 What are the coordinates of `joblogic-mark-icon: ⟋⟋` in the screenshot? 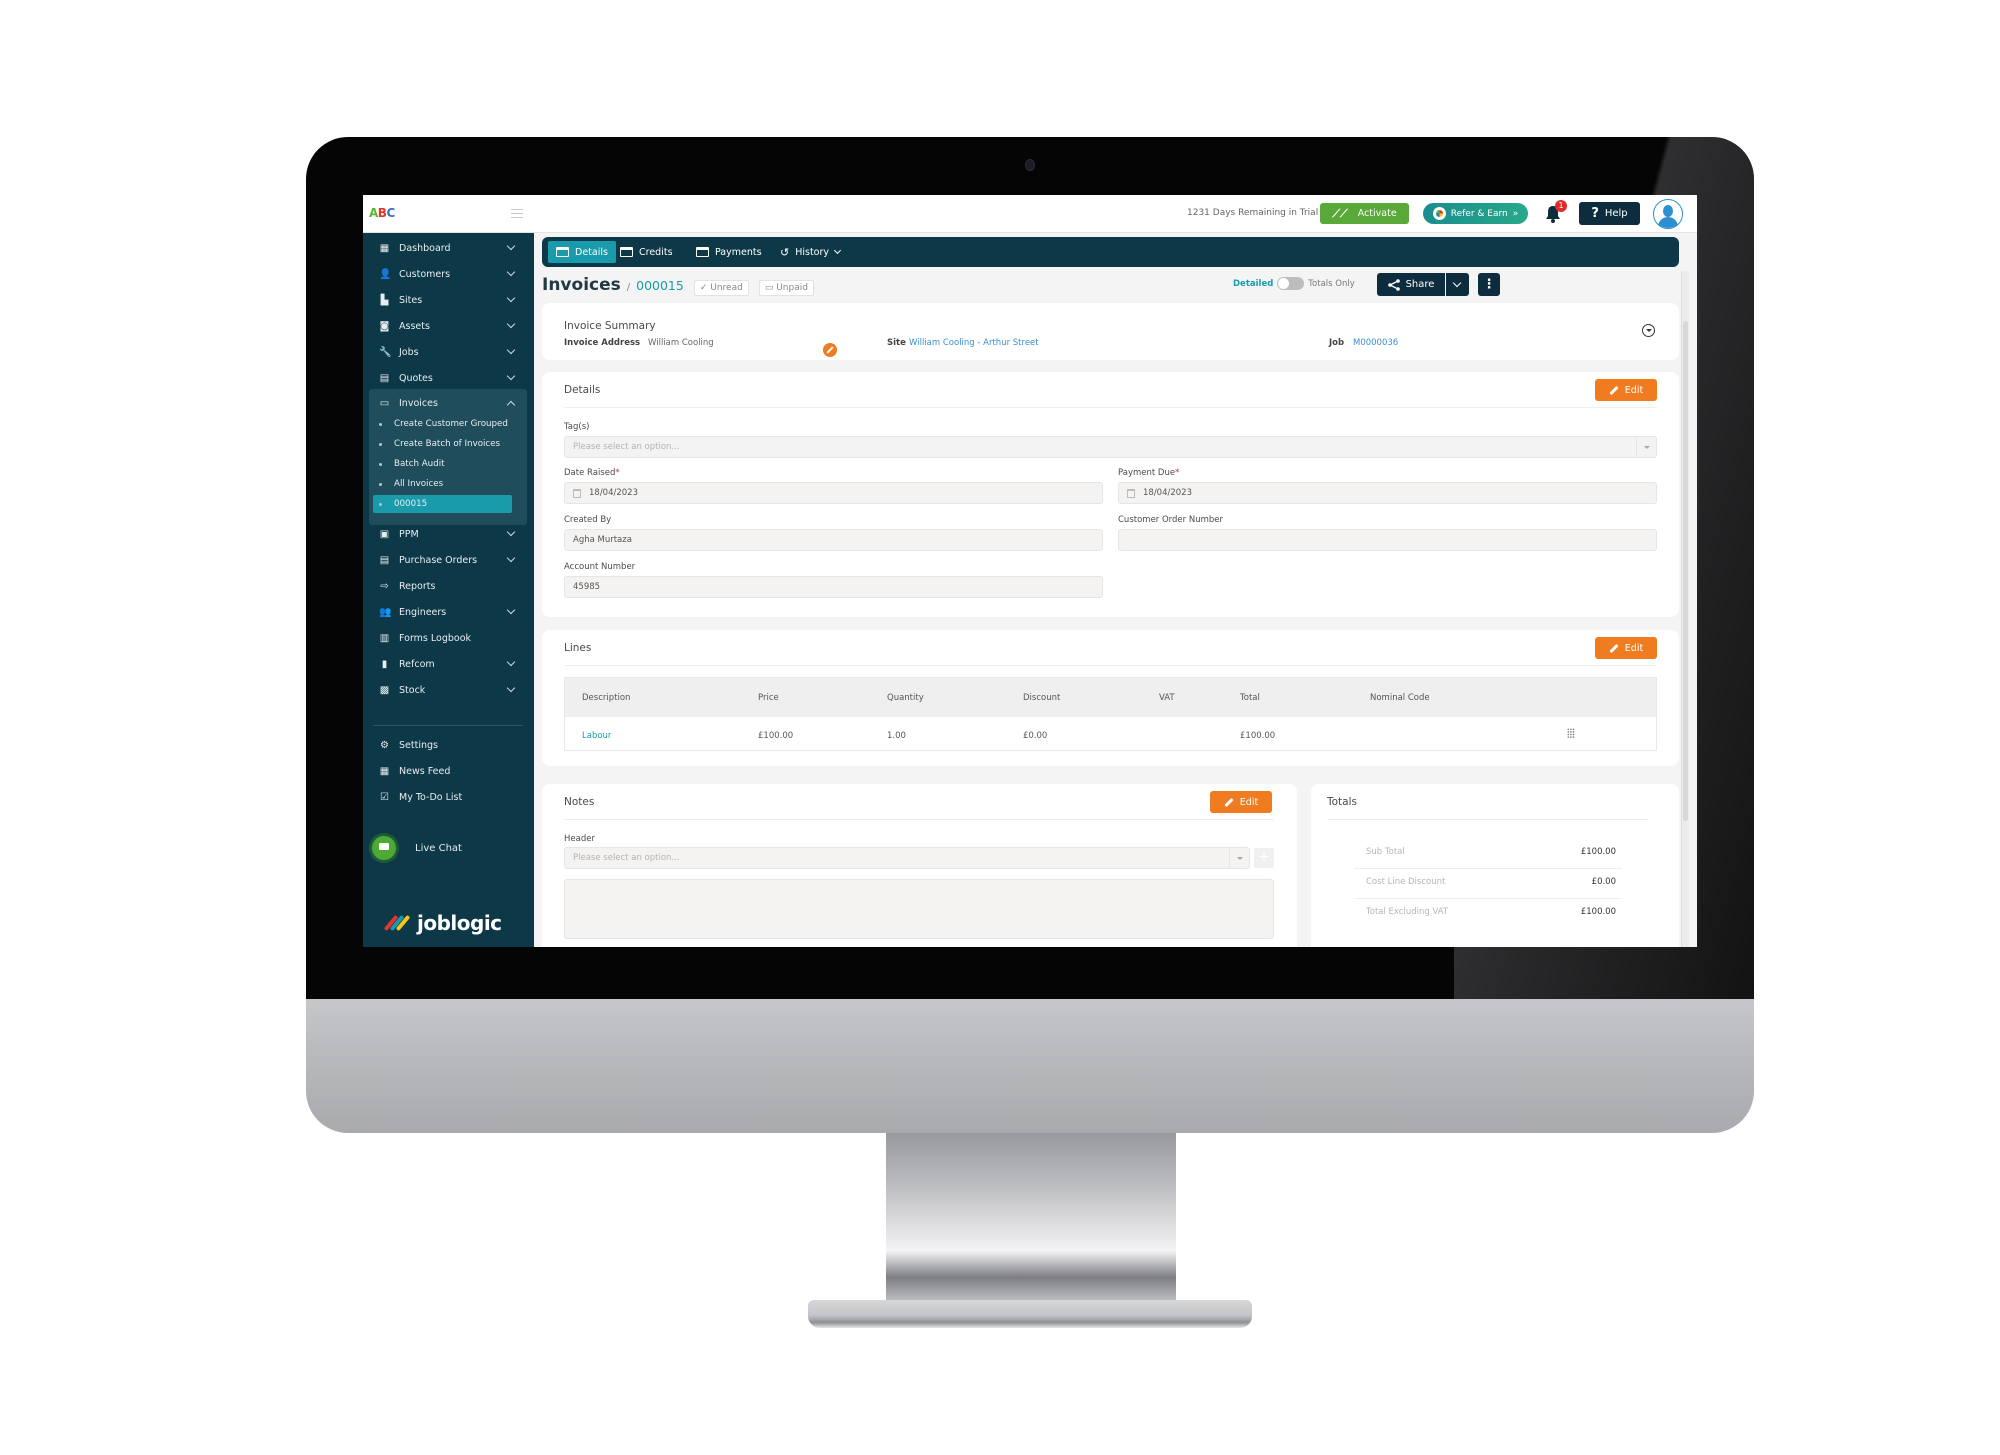 It's located at (1340, 213).